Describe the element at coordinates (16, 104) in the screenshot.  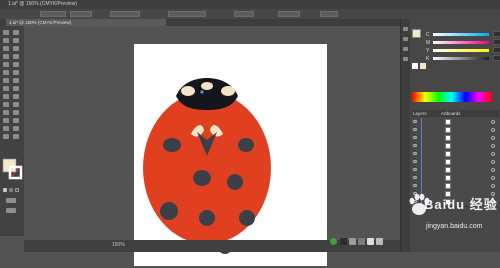
I see `blend-tool-icon` at that location.